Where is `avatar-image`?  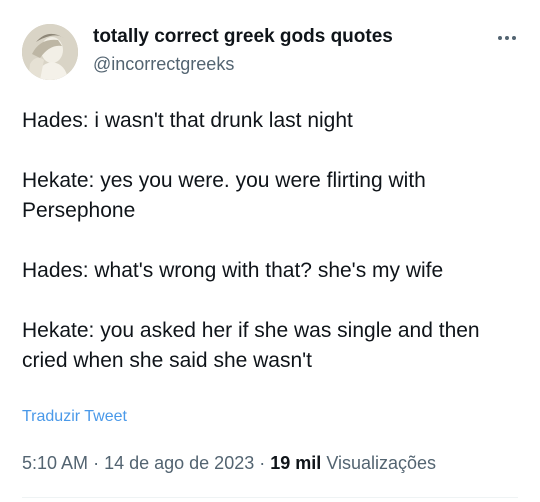
avatar-image is located at coordinates (50, 52).